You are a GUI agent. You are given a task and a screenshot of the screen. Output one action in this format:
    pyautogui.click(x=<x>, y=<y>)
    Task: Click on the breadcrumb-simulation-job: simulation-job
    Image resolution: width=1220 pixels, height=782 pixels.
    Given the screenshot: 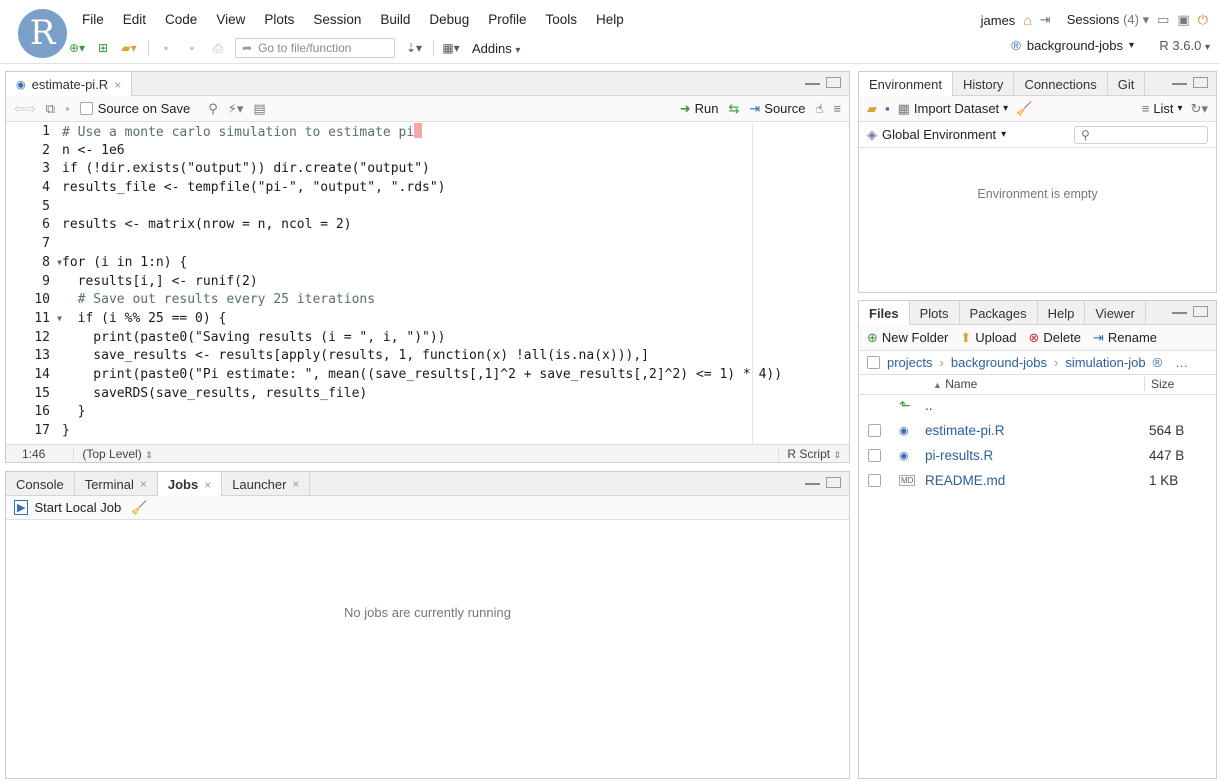 What is the action you would take?
    pyautogui.click(x=1105, y=362)
    